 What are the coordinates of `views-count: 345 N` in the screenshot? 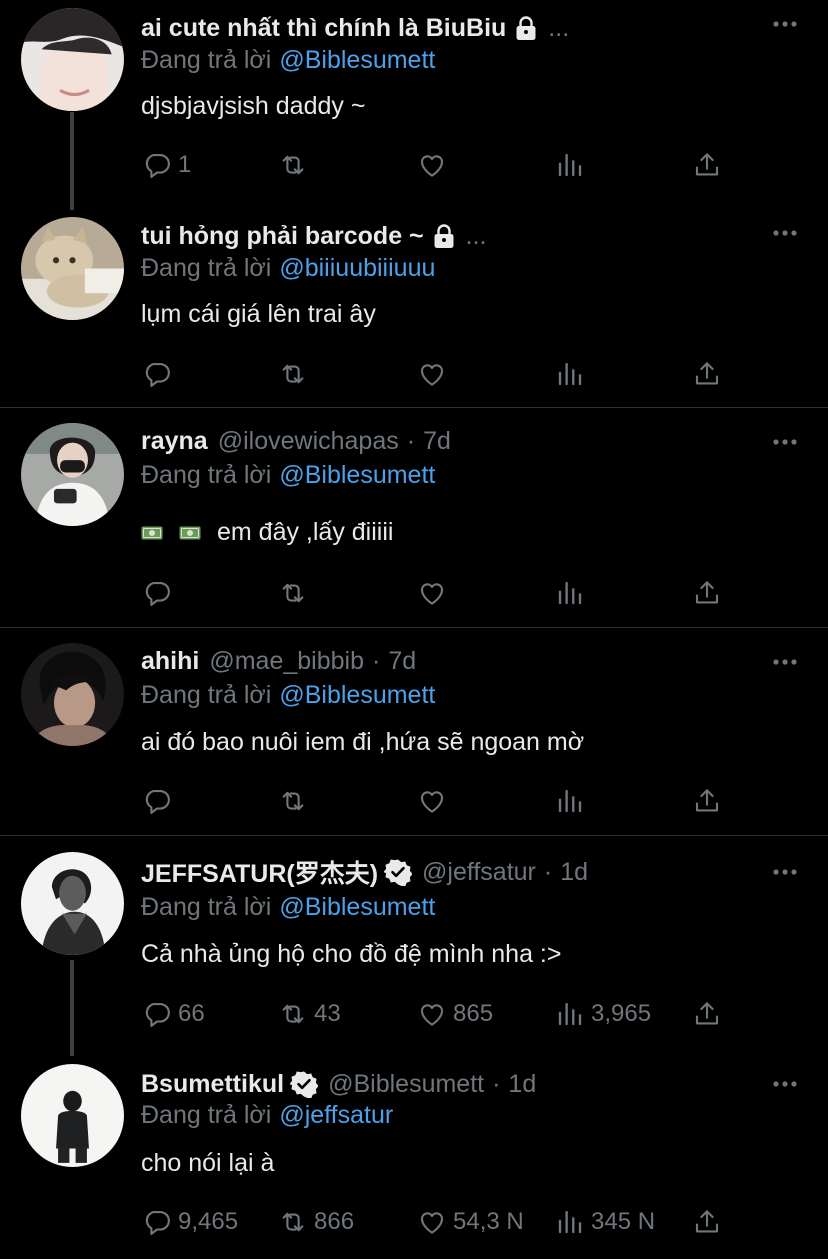 It's located at (623, 1221).